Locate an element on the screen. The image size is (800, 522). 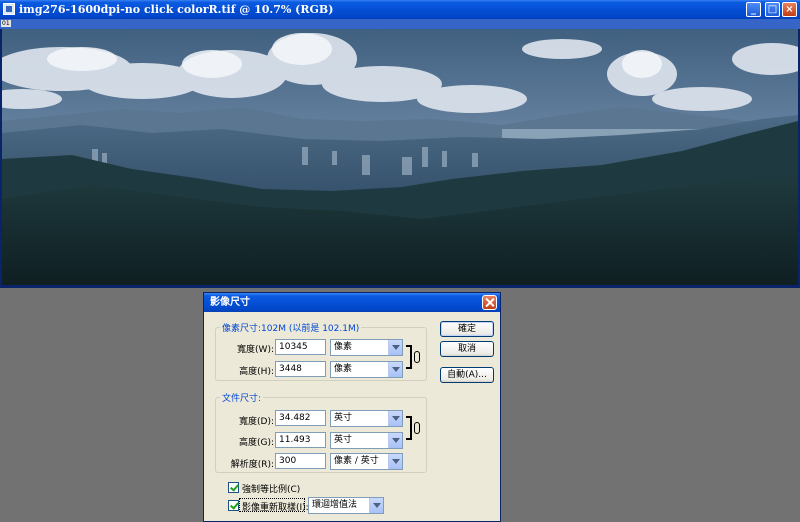
resolution-unit: 像素 / 英寸 is located at coordinates (356, 461).